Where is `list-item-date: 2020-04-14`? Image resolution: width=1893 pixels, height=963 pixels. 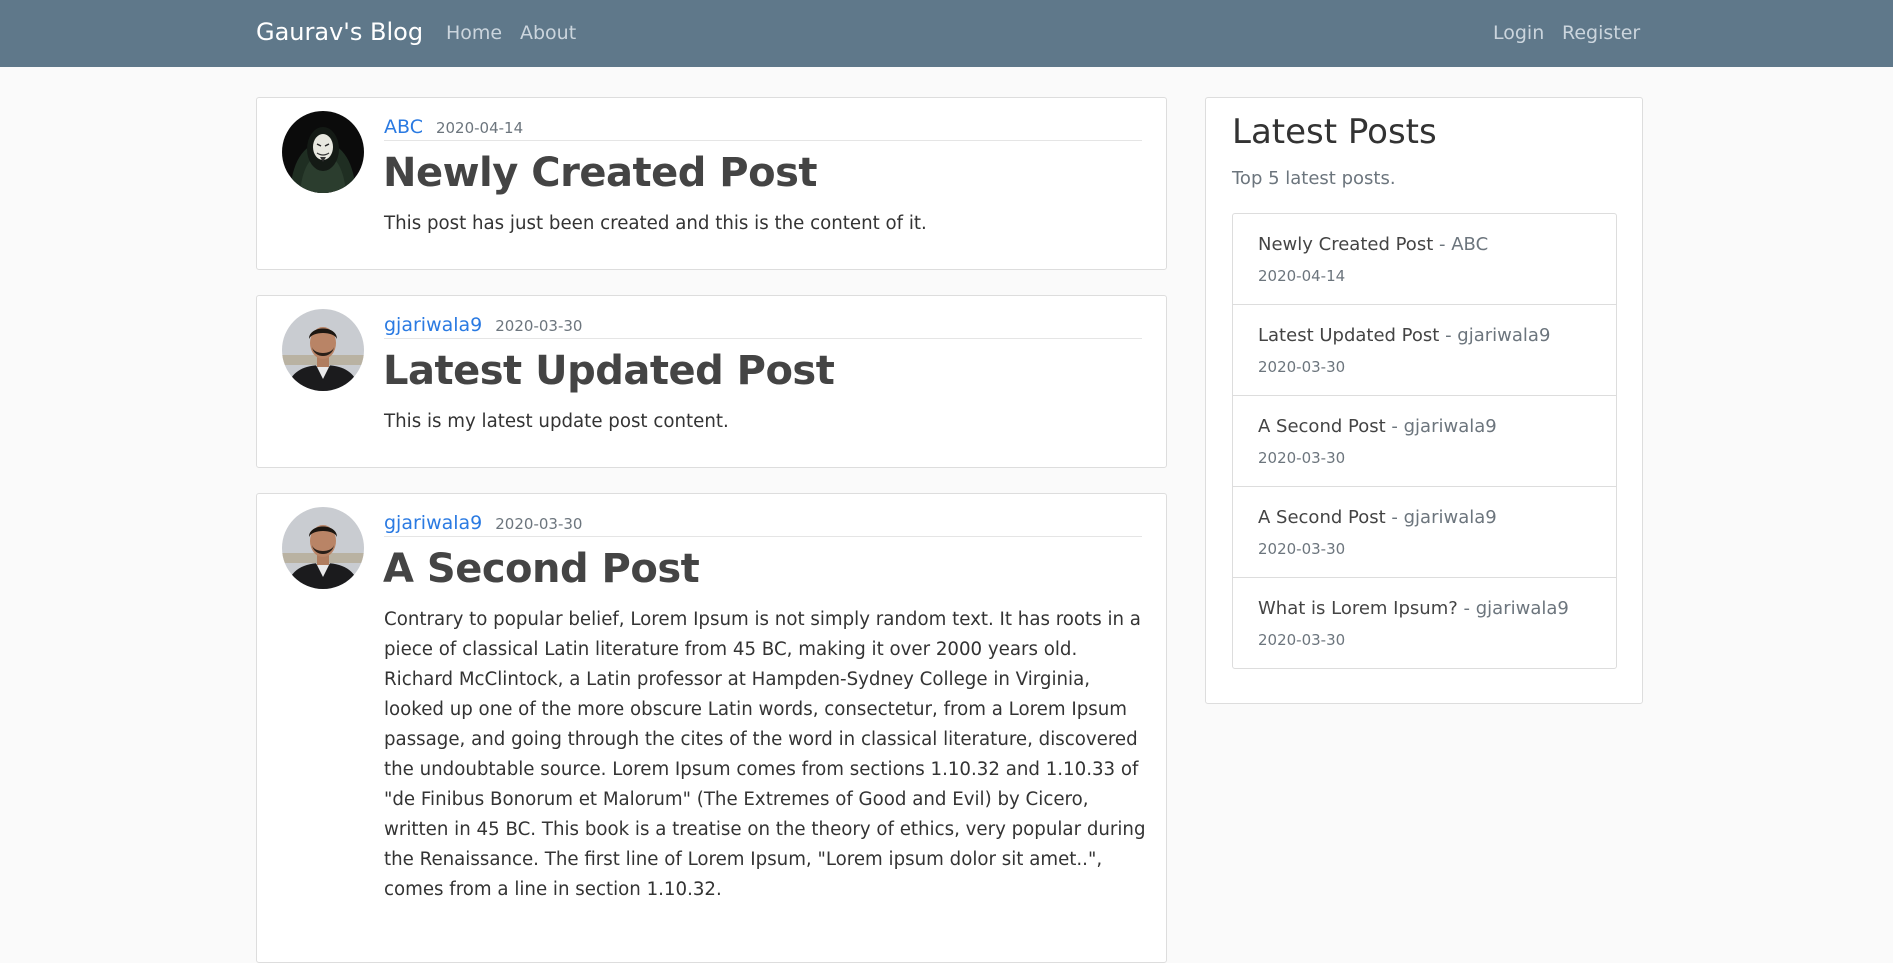
list-item-date: 2020-04-14 is located at coordinates (1302, 276).